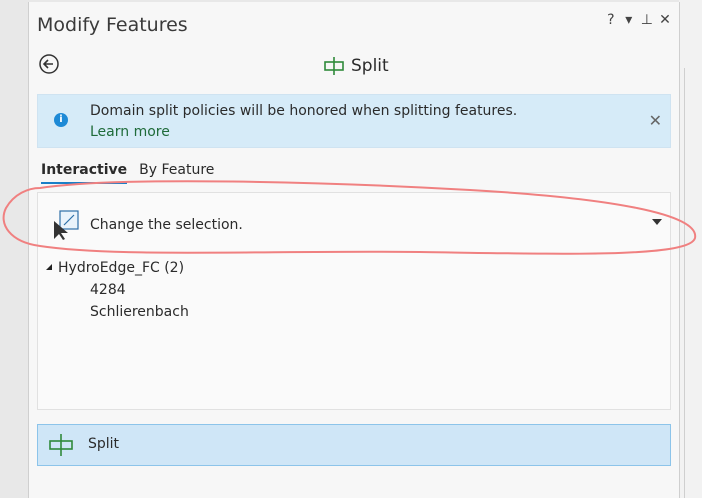 Image resolution: width=702 pixels, height=498 pixels. What do you see at coordinates (370, 66) in the screenshot?
I see `tool-title: Split` at bounding box center [370, 66].